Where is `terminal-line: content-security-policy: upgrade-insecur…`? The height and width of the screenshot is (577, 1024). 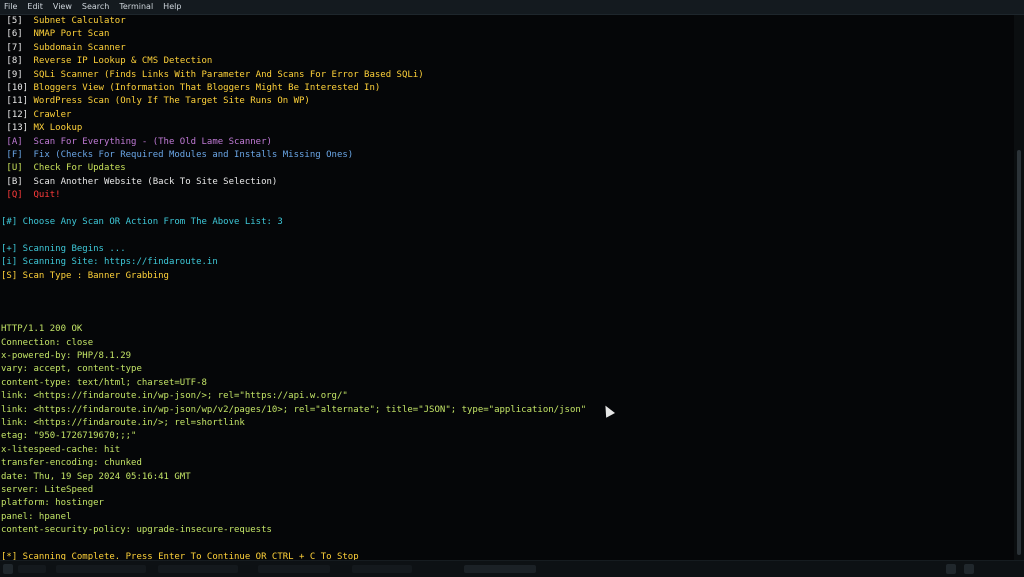
terminal-line: content-security-policy: upgrade-insecur… is located at coordinates (136, 530).